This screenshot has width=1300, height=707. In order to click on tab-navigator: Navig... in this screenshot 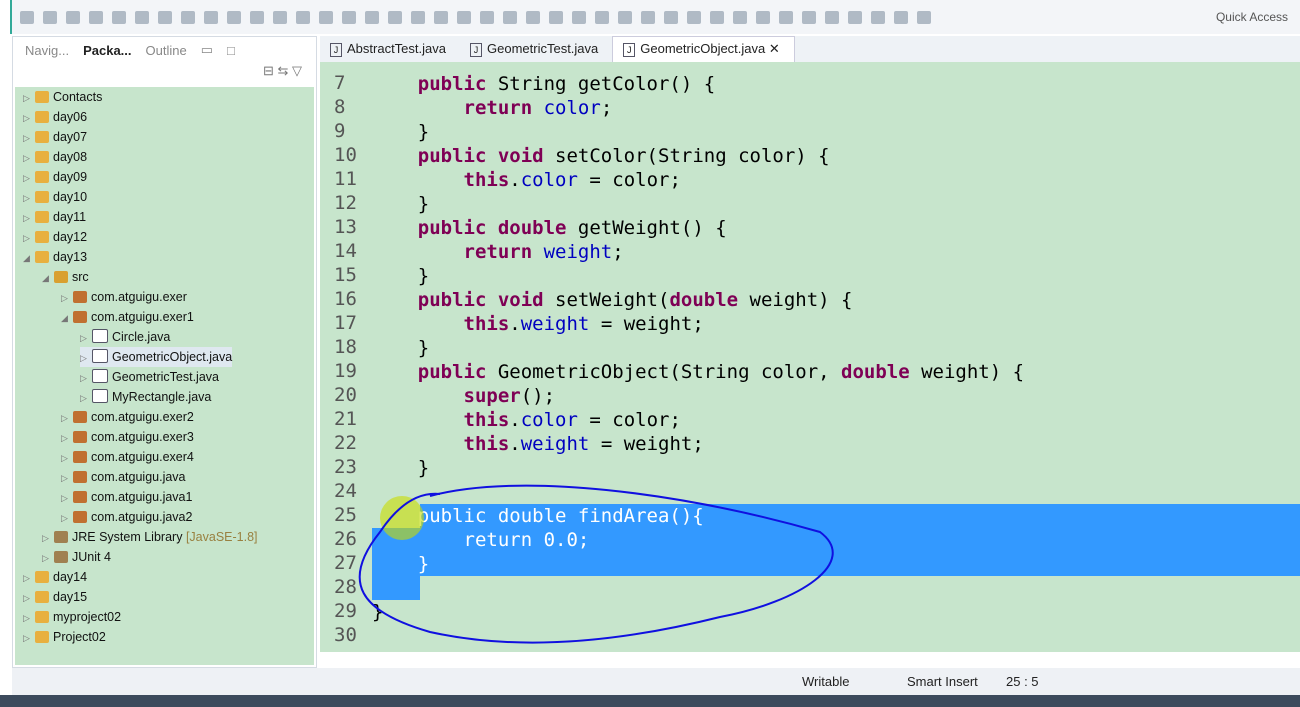, I will do `click(47, 50)`.